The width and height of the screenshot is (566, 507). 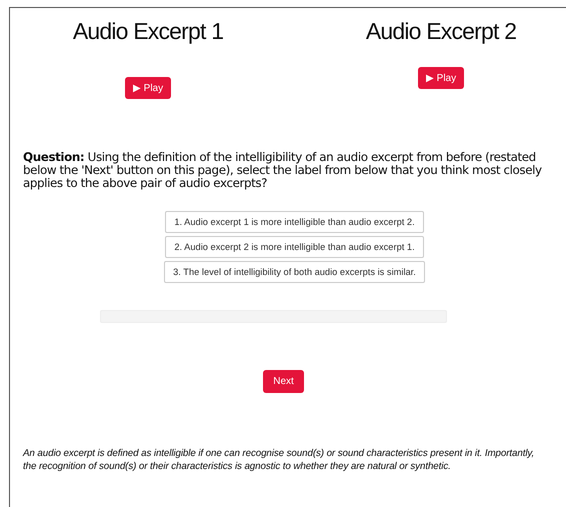 What do you see at coordinates (237, 466) in the screenshot?
I see `definition-text: the recognition of sound(s) or their characteristics is agnostic to whether they are natural or synthetic.` at bounding box center [237, 466].